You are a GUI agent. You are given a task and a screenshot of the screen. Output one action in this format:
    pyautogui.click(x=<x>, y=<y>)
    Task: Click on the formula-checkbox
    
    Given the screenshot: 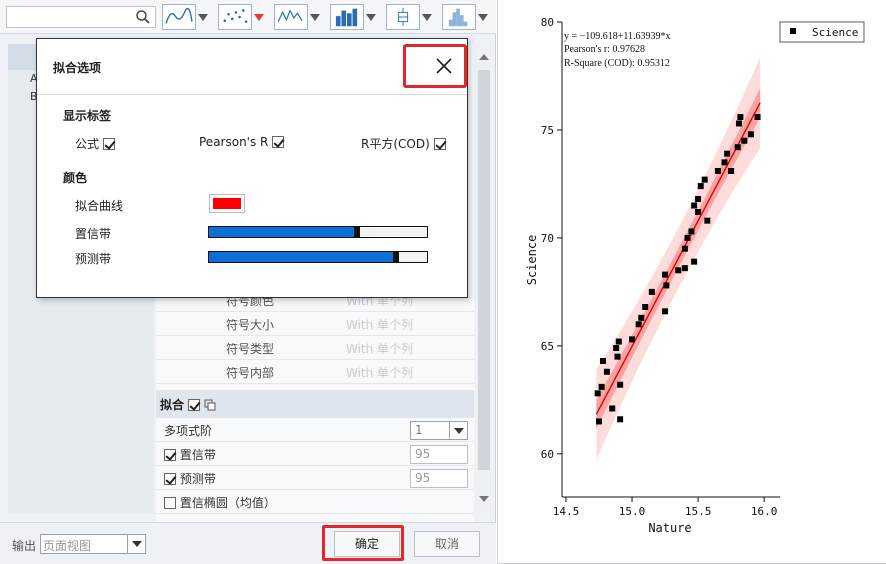 What is the action you would take?
    pyautogui.click(x=108, y=144)
    